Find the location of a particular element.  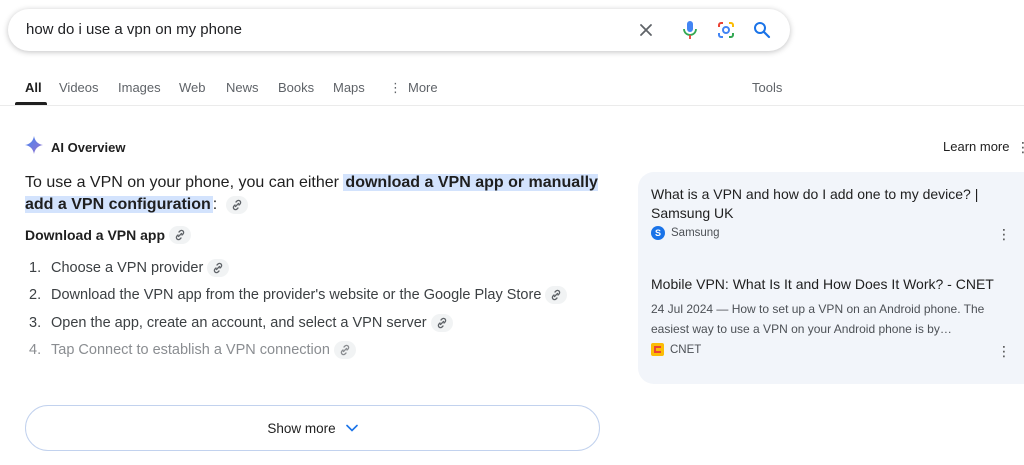

source-site-name: CNET is located at coordinates (686, 349).